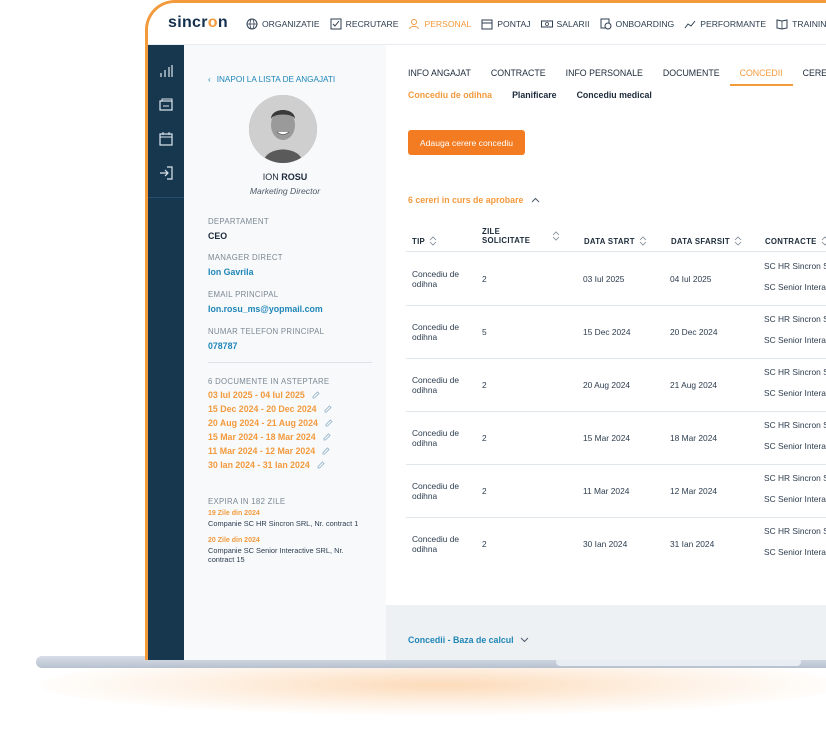 The image size is (826, 732). Describe the element at coordinates (436, 332) in the screenshot. I see `cell-tip: Concediu de odihna` at that location.